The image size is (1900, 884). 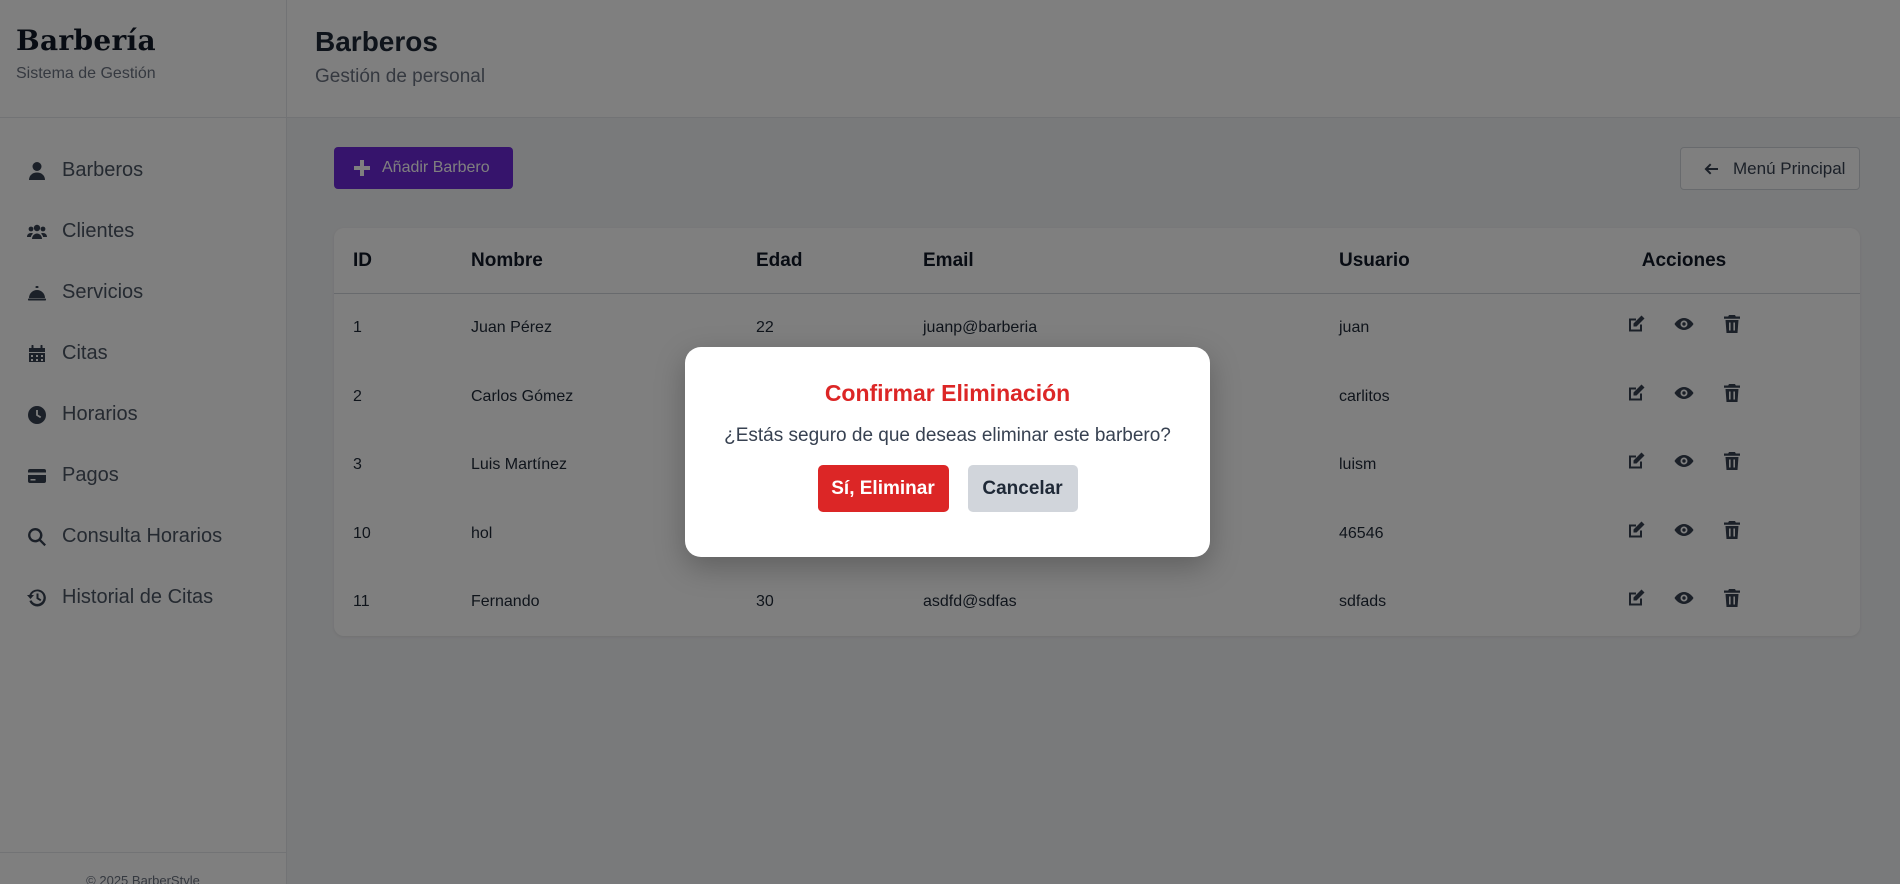 I want to click on dialog-actions: Sí, Eliminar Cancelar, so click(x=947, y=488).